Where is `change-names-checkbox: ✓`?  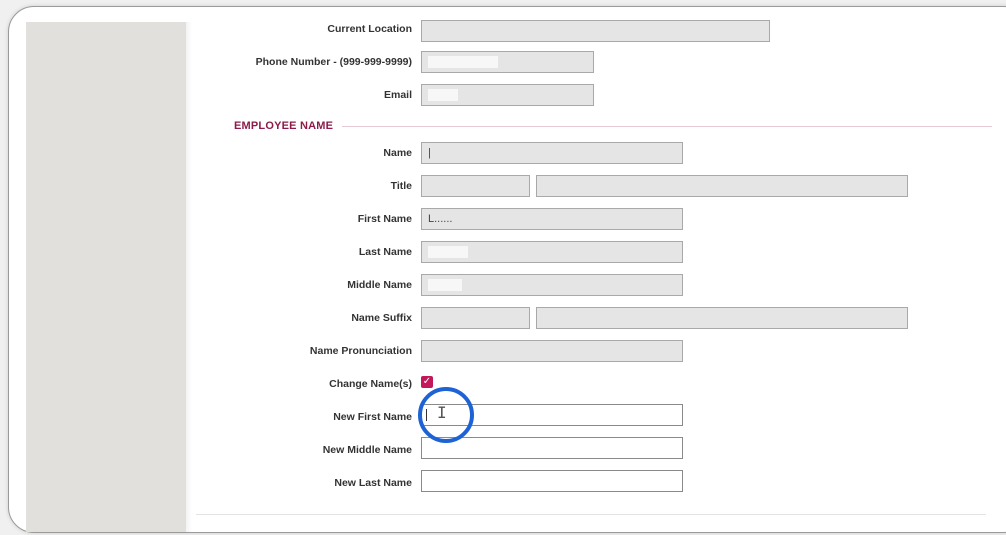
change-names-checkbox: ✓ is located at coordinates (427, 382).